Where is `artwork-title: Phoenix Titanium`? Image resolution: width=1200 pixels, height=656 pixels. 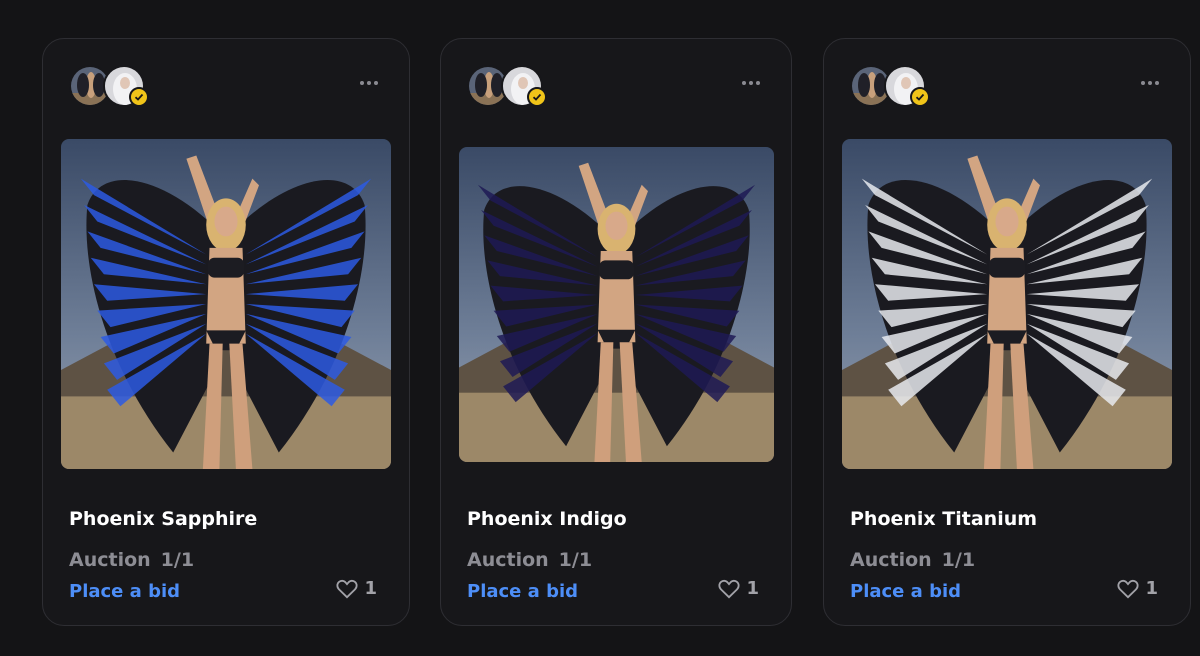 artwork-title: Phoenix Titanium is located at coordinates (943, 519).